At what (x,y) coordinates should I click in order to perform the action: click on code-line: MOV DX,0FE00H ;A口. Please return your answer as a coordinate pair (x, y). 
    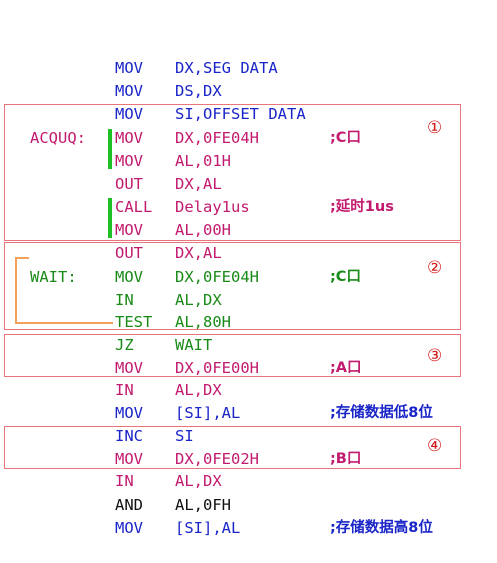
    Looking at the image, I should click on (248, 355).